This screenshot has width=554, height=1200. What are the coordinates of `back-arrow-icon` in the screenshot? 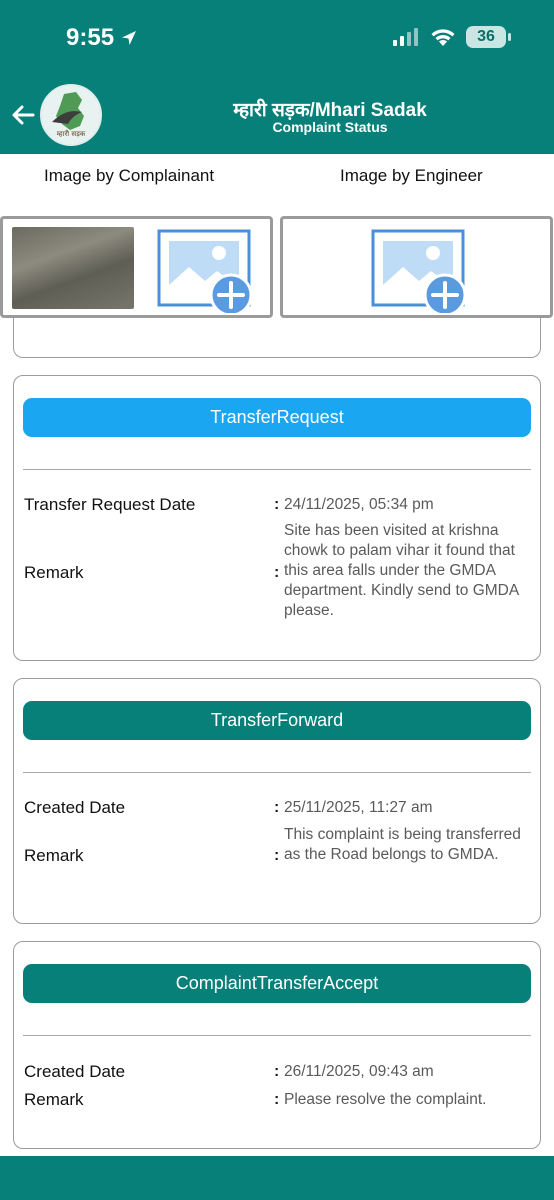 It's located at (23, 115).